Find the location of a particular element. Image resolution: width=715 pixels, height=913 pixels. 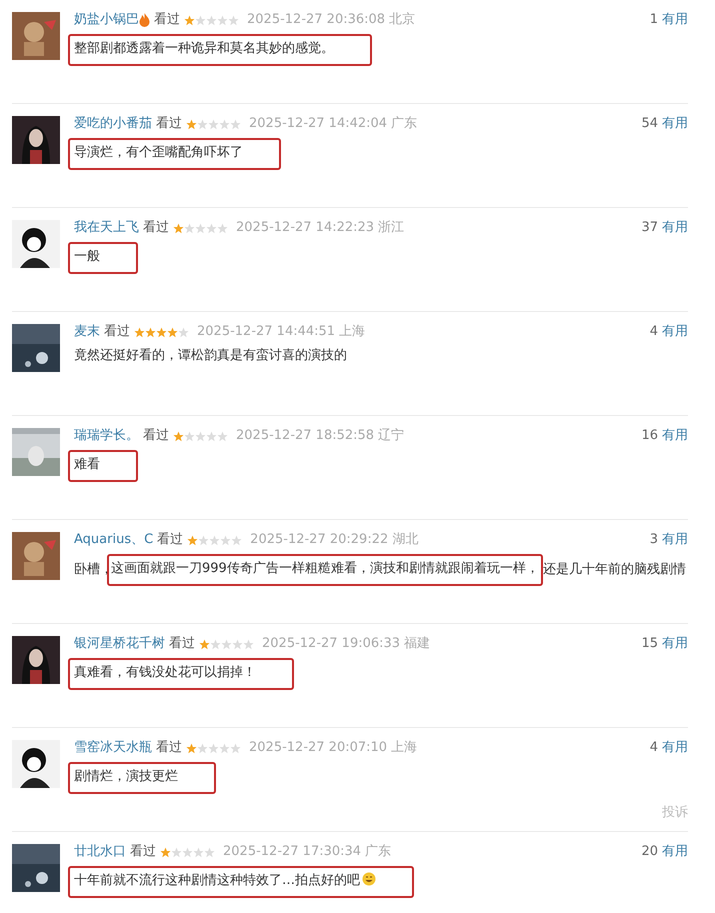

comment-region: 北京 is located at coordinates (402, 20).